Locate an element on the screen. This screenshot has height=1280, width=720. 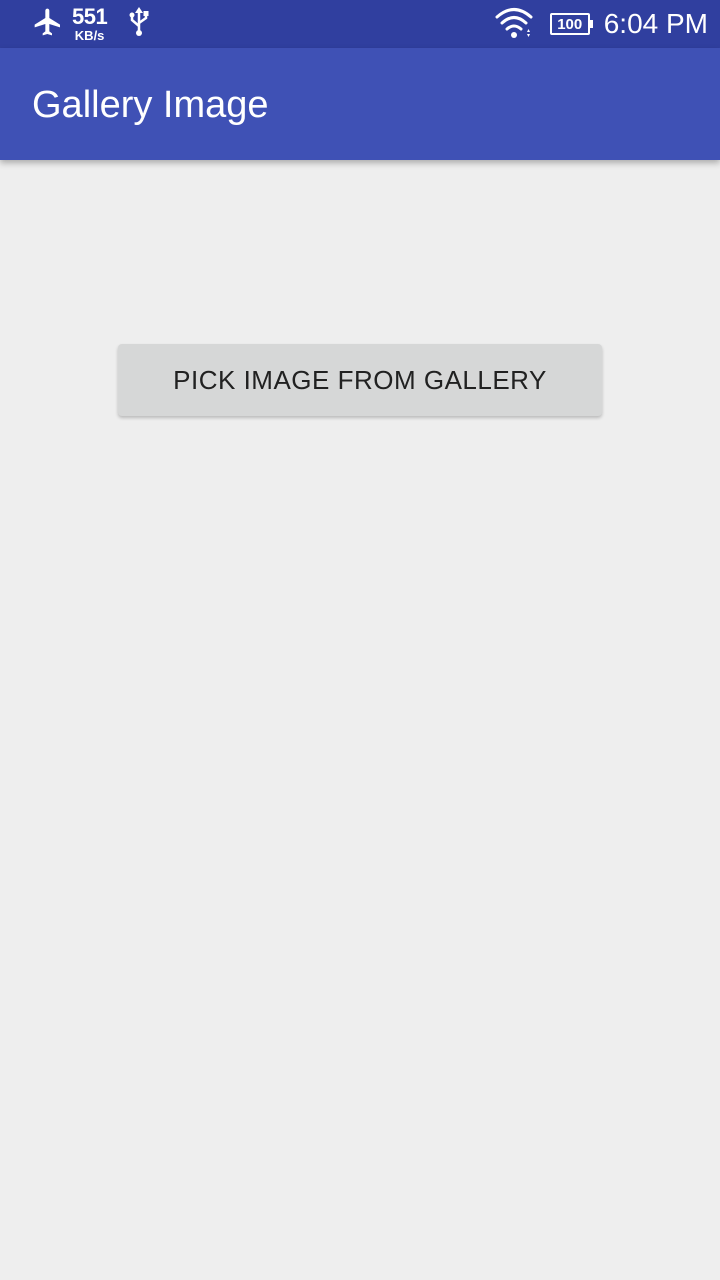
network-speed-value: 551 is located at coordinates (90, 16).